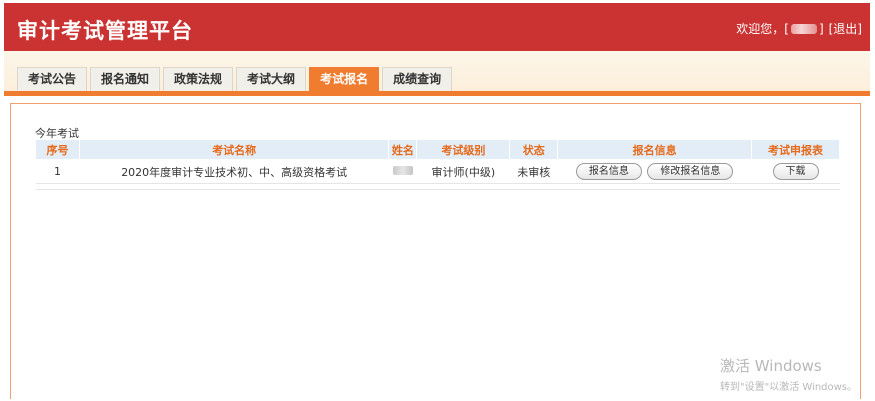 This screenshot has width=875, height=401. I want to click on welcome-suffix: ], so click(821, 29).